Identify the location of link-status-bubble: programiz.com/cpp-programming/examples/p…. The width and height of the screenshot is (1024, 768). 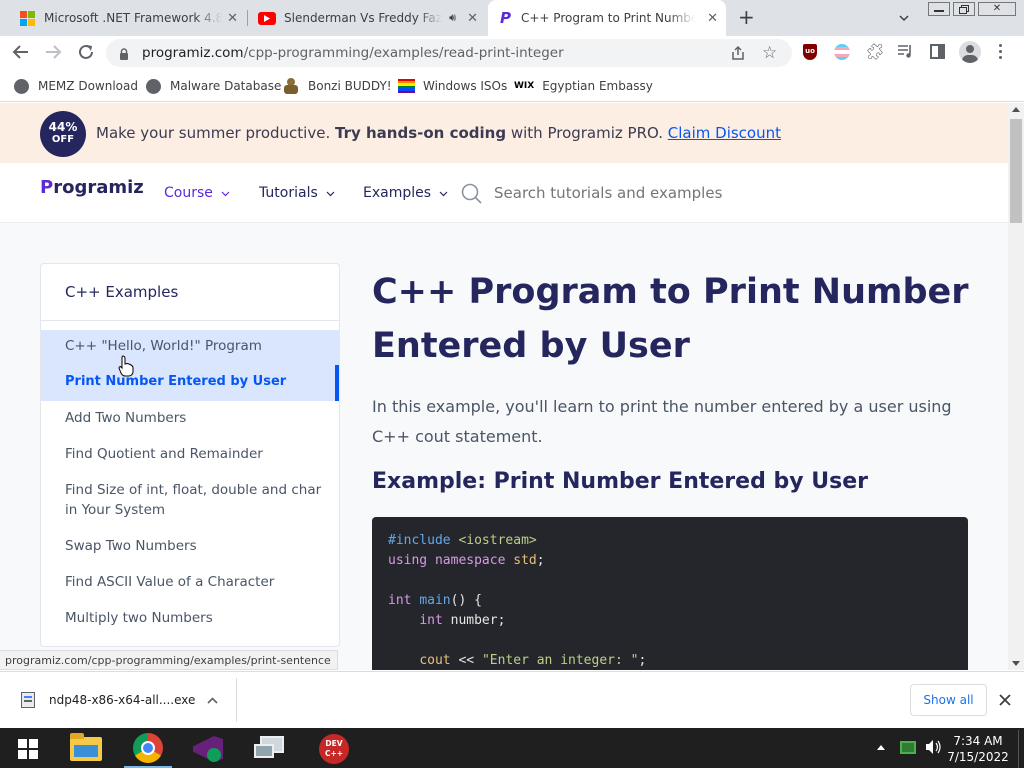
(169, 660).